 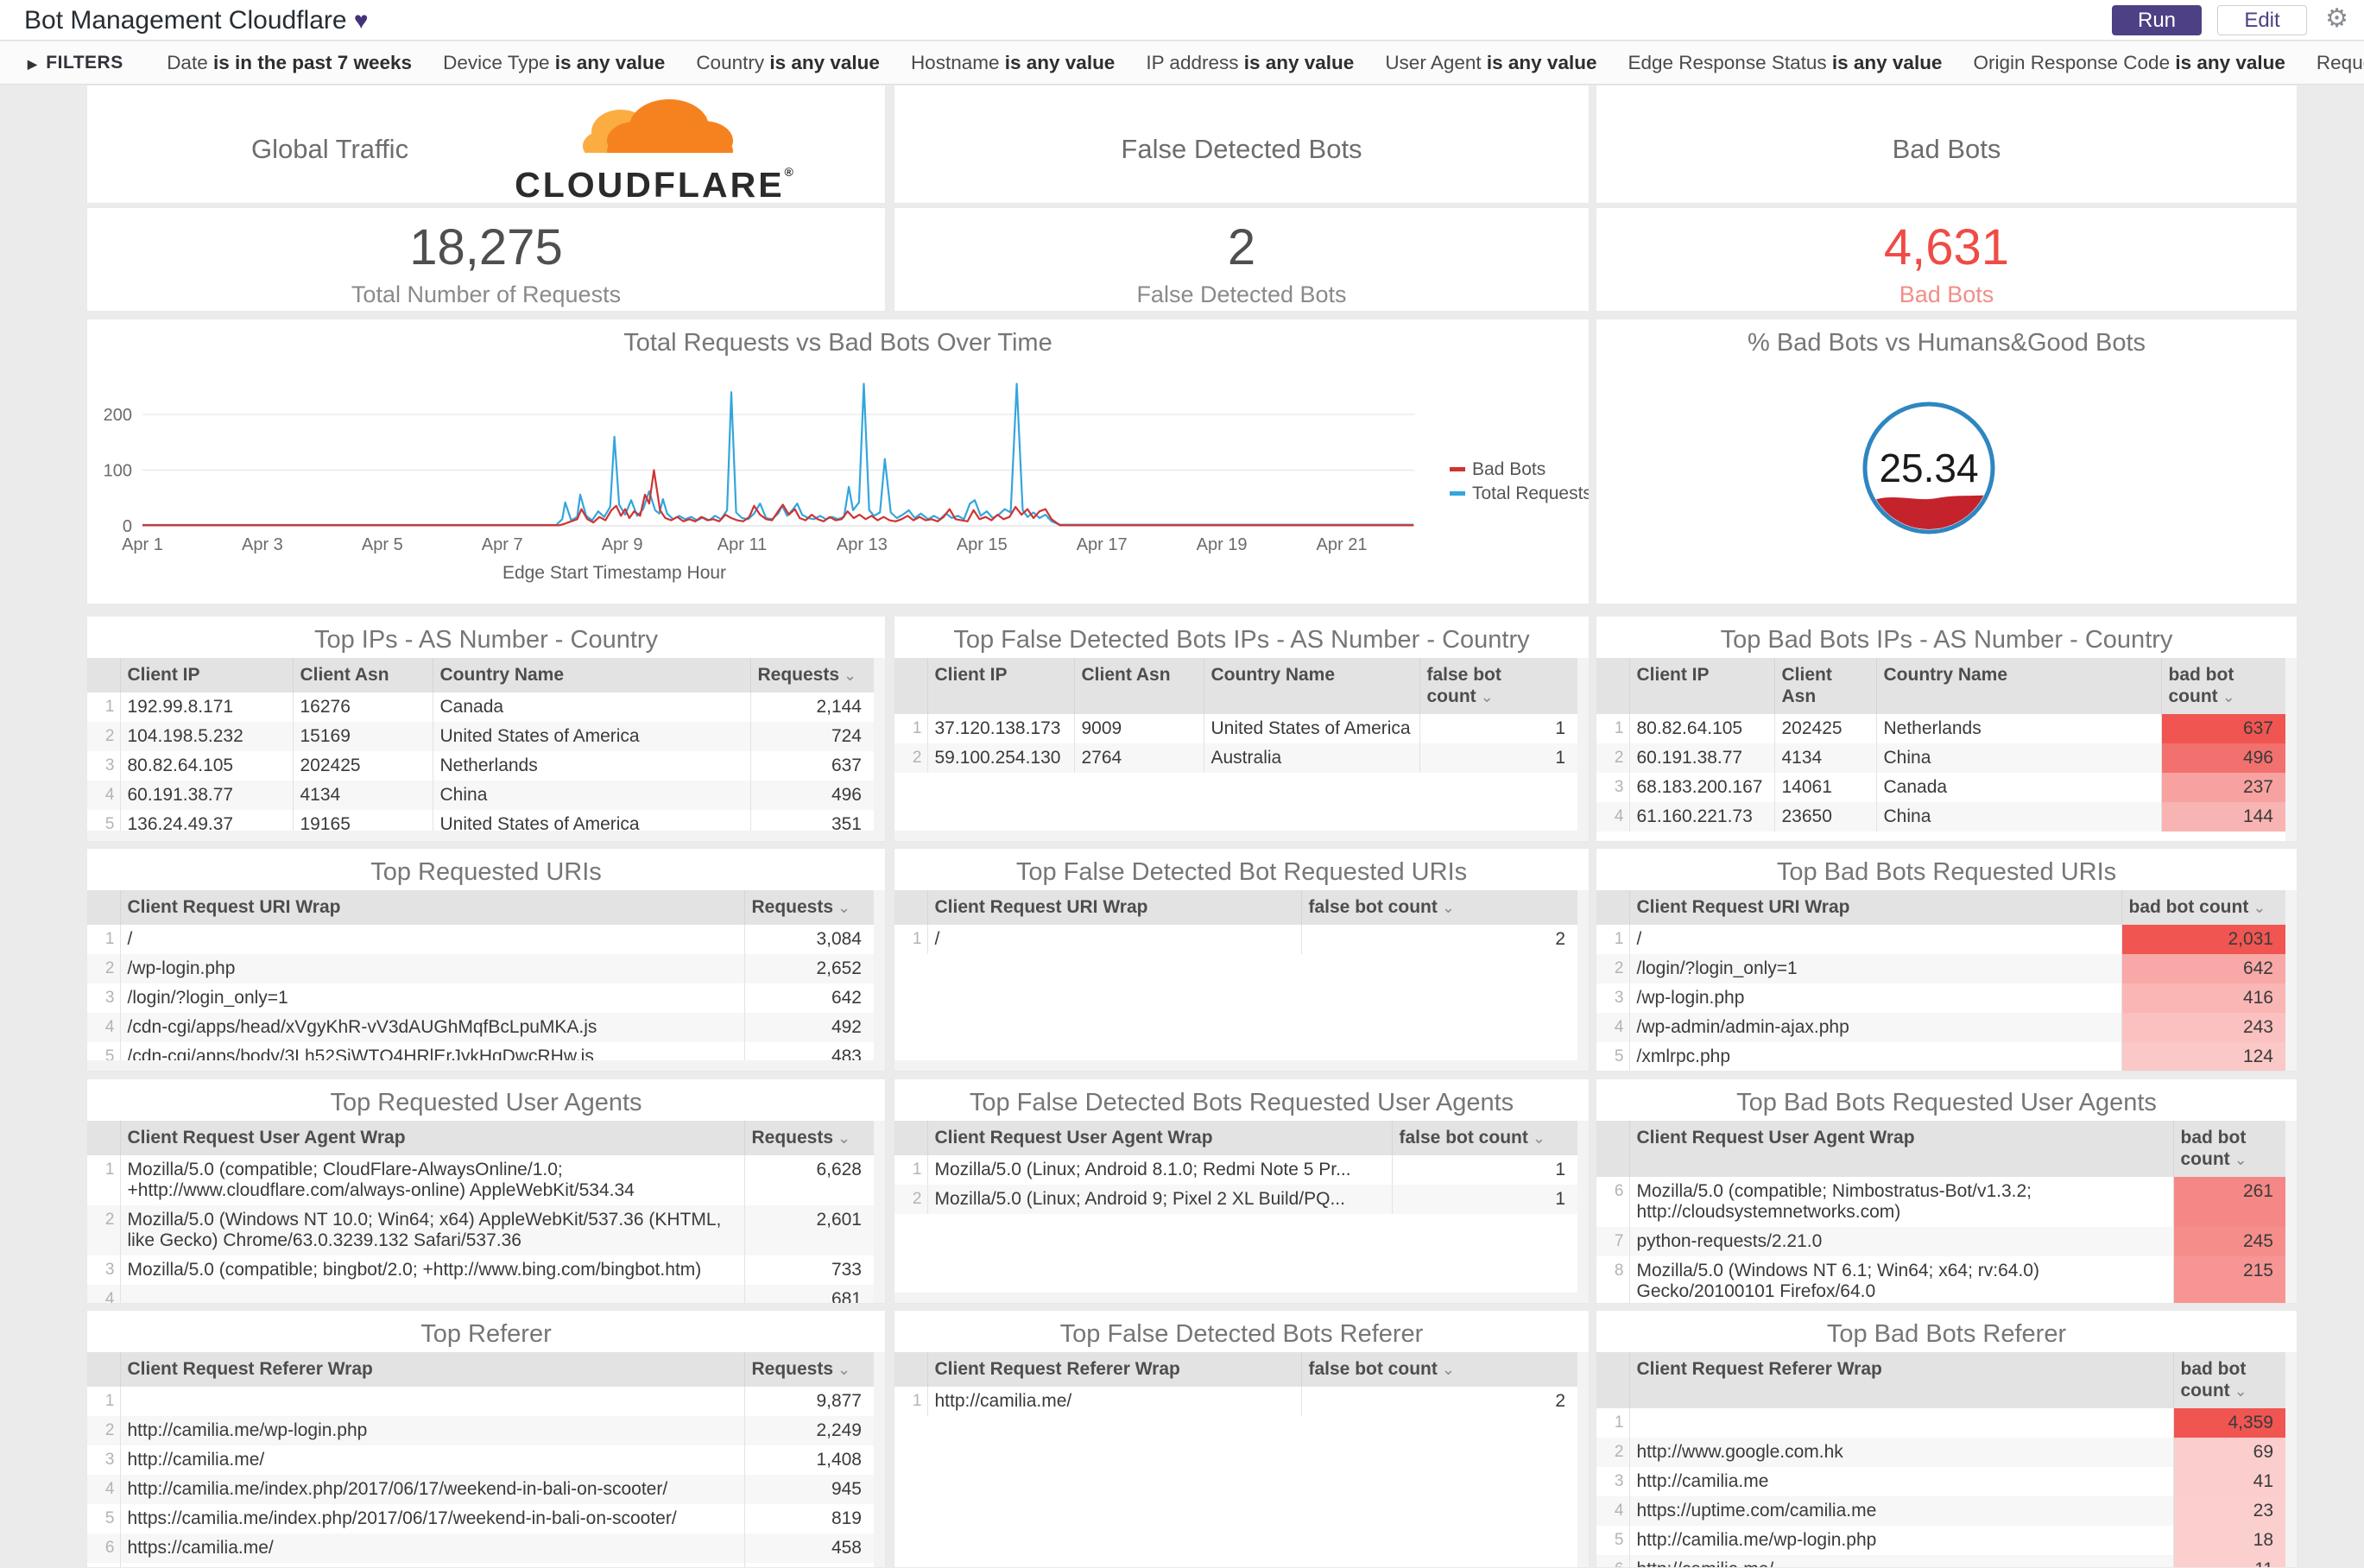 I want to click on cell: 1, so click(x=1498, y=729).